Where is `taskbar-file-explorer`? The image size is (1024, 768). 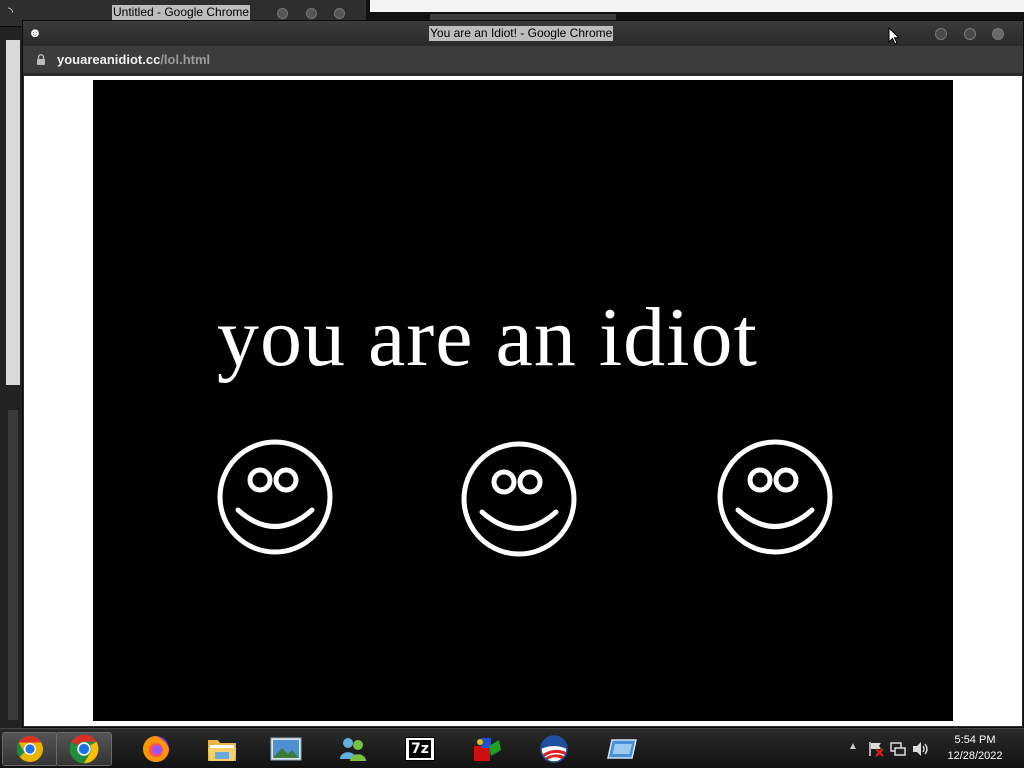
taskbar-file-explorer is located at coordinates (222, 749).